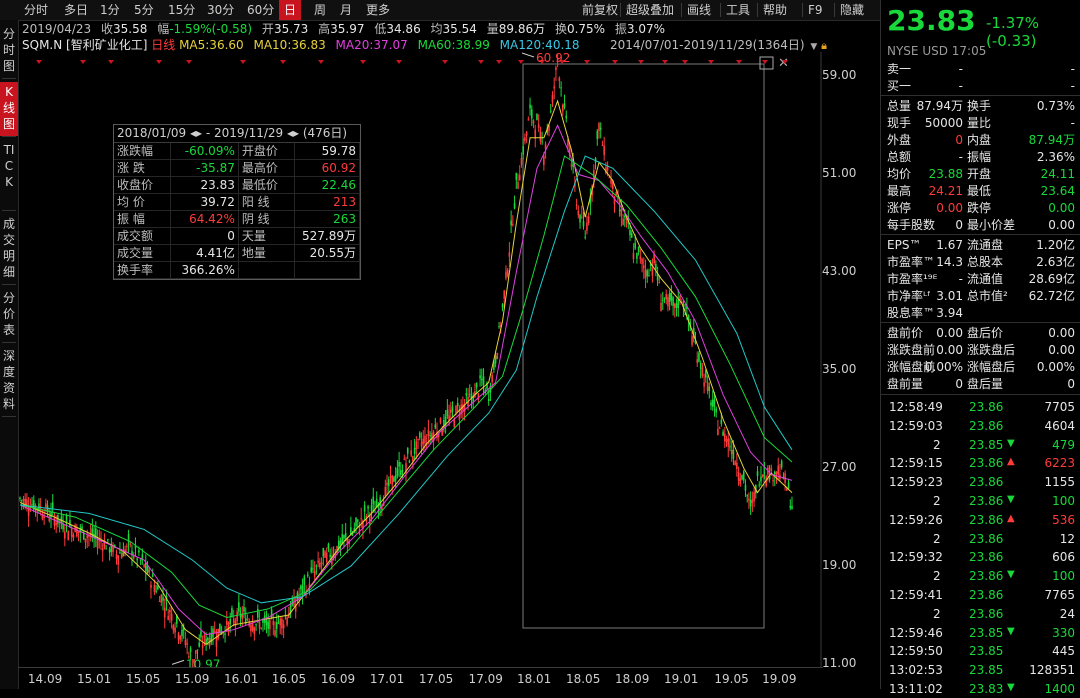 This screenshot has width=1080, height=698. Describe the element at coordinates (699, 10) in the screenshot. I see `toolbar-action-2: 画线` at that location.